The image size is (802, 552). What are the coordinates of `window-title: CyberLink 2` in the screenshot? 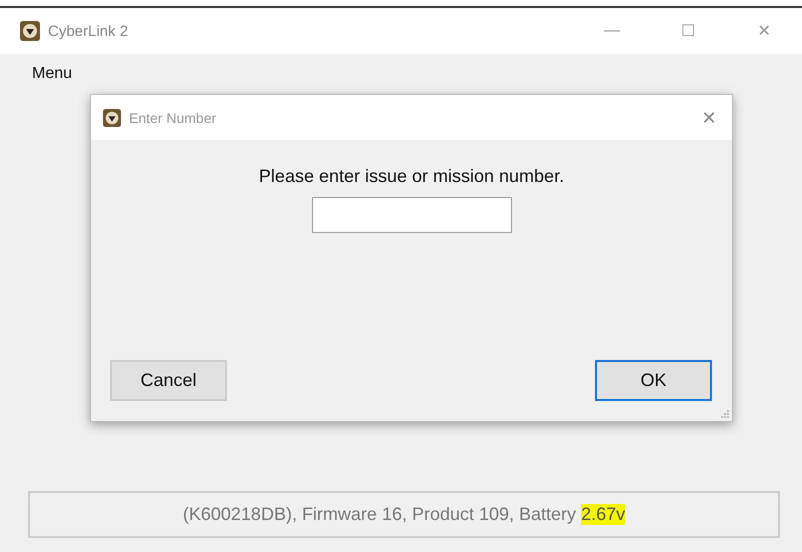 It's located at (88, 31).